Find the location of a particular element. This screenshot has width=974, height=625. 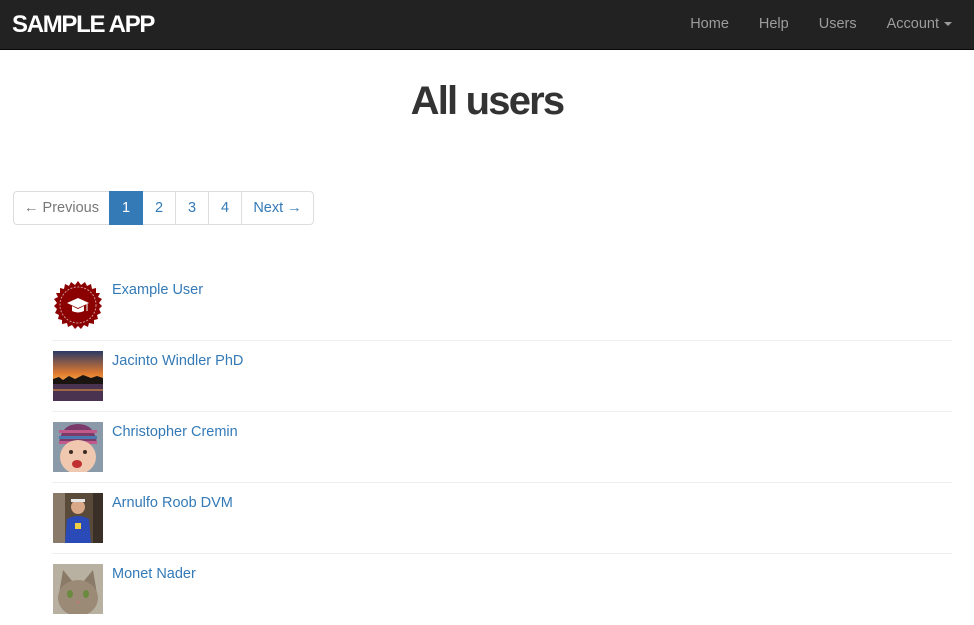

user-name-link: Monet Nader is located at coordinates (154, 574).